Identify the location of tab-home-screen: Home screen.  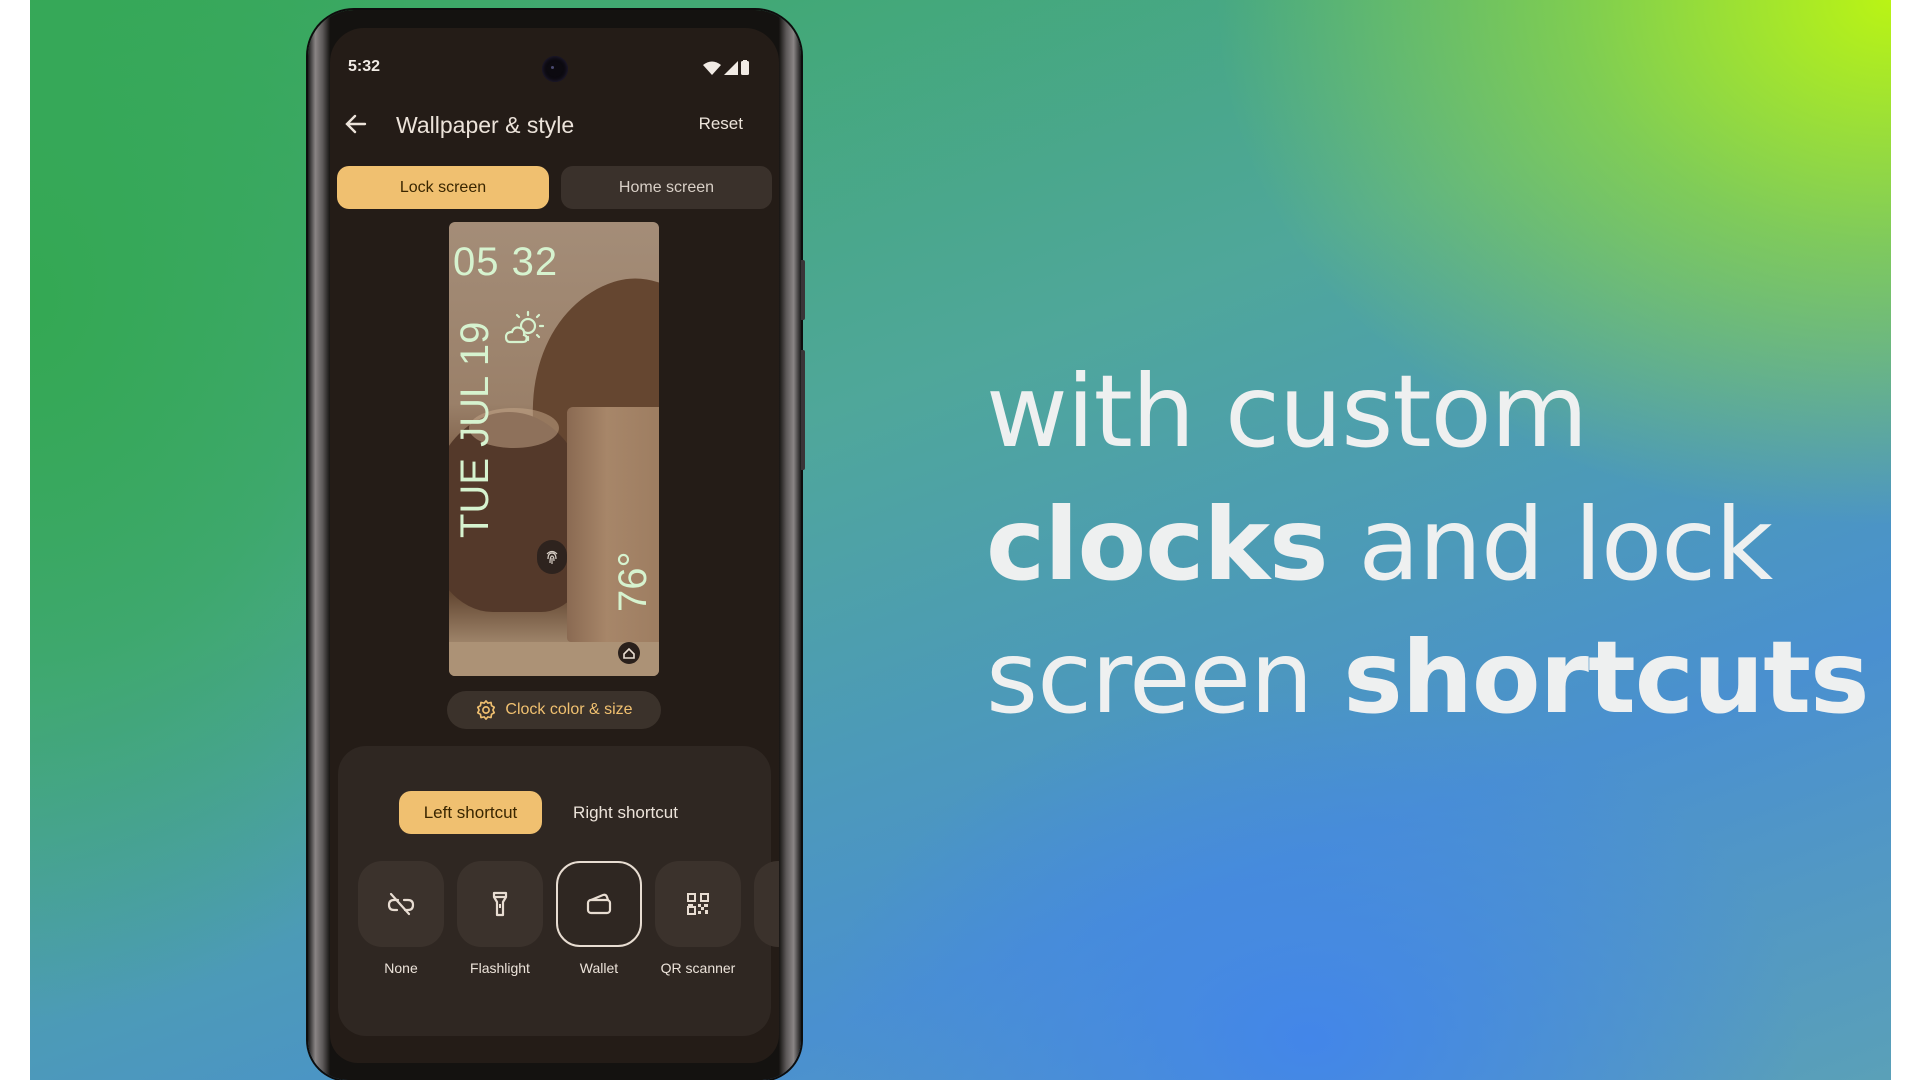
(666, 187).